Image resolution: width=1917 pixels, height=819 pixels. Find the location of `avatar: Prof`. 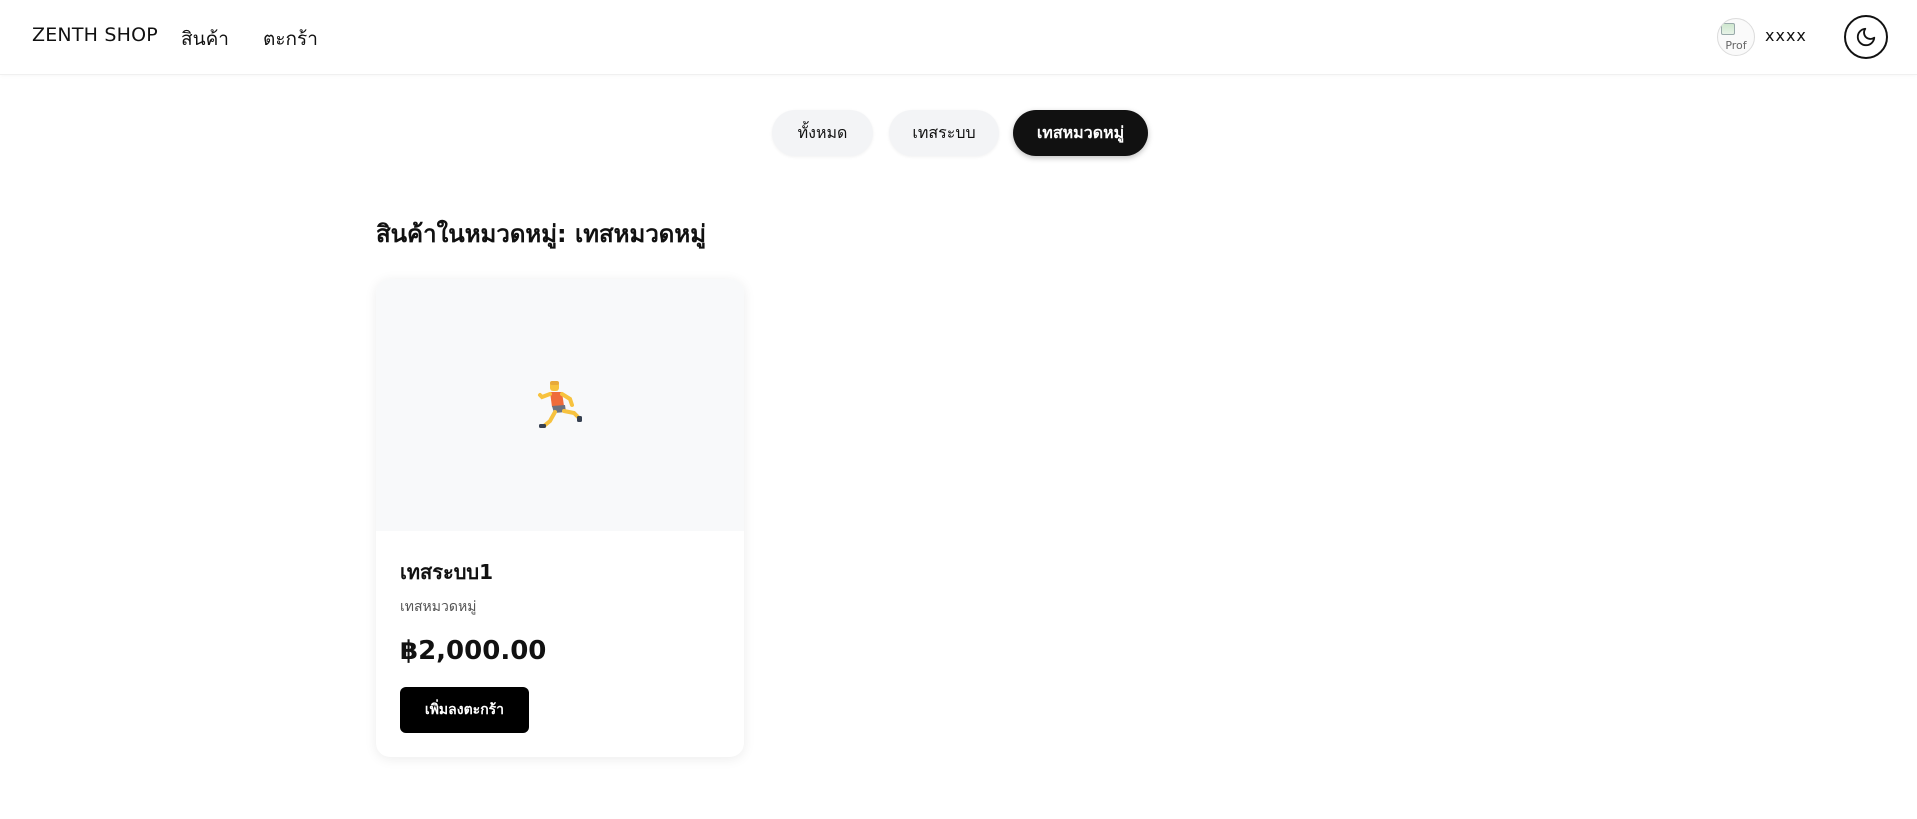

avatar: Prof is located at coordinates (1736, 37).